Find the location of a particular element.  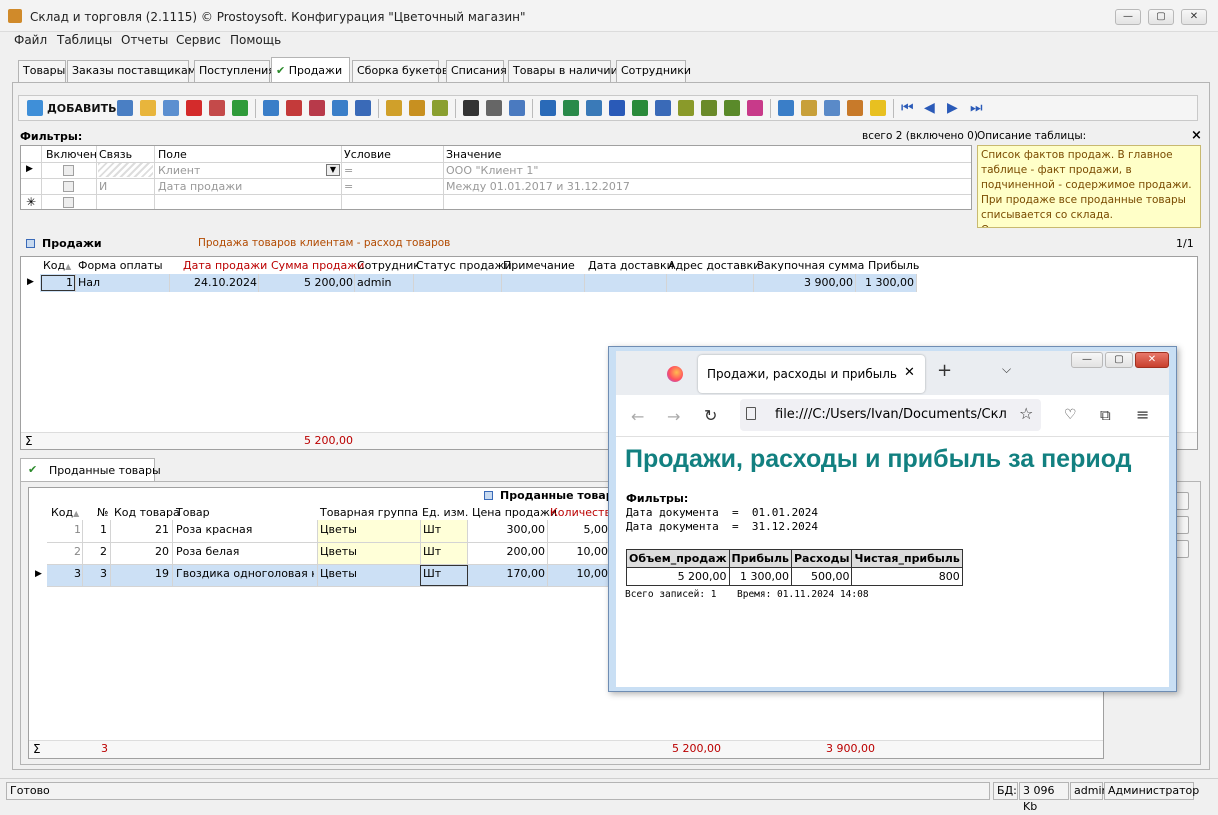

search-icon is located at coordinates (471, 108).